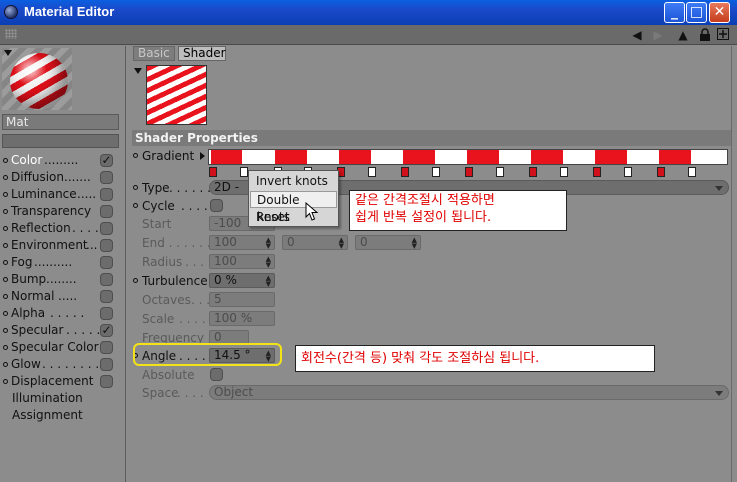 This screenshot has height=482, width=737. Describe the element at coordinates (388, 242) in the screenshot. I see `end-field-3: 0 ▲ ▼` at that location.